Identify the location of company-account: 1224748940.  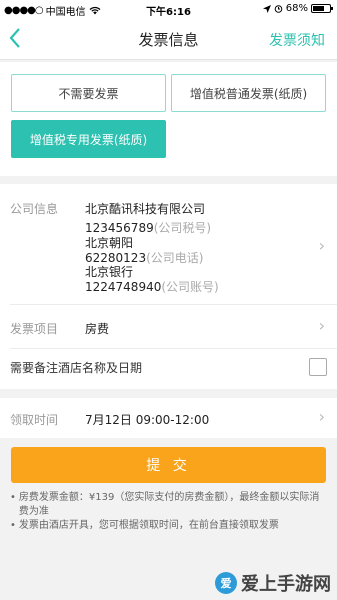
(123, 287).